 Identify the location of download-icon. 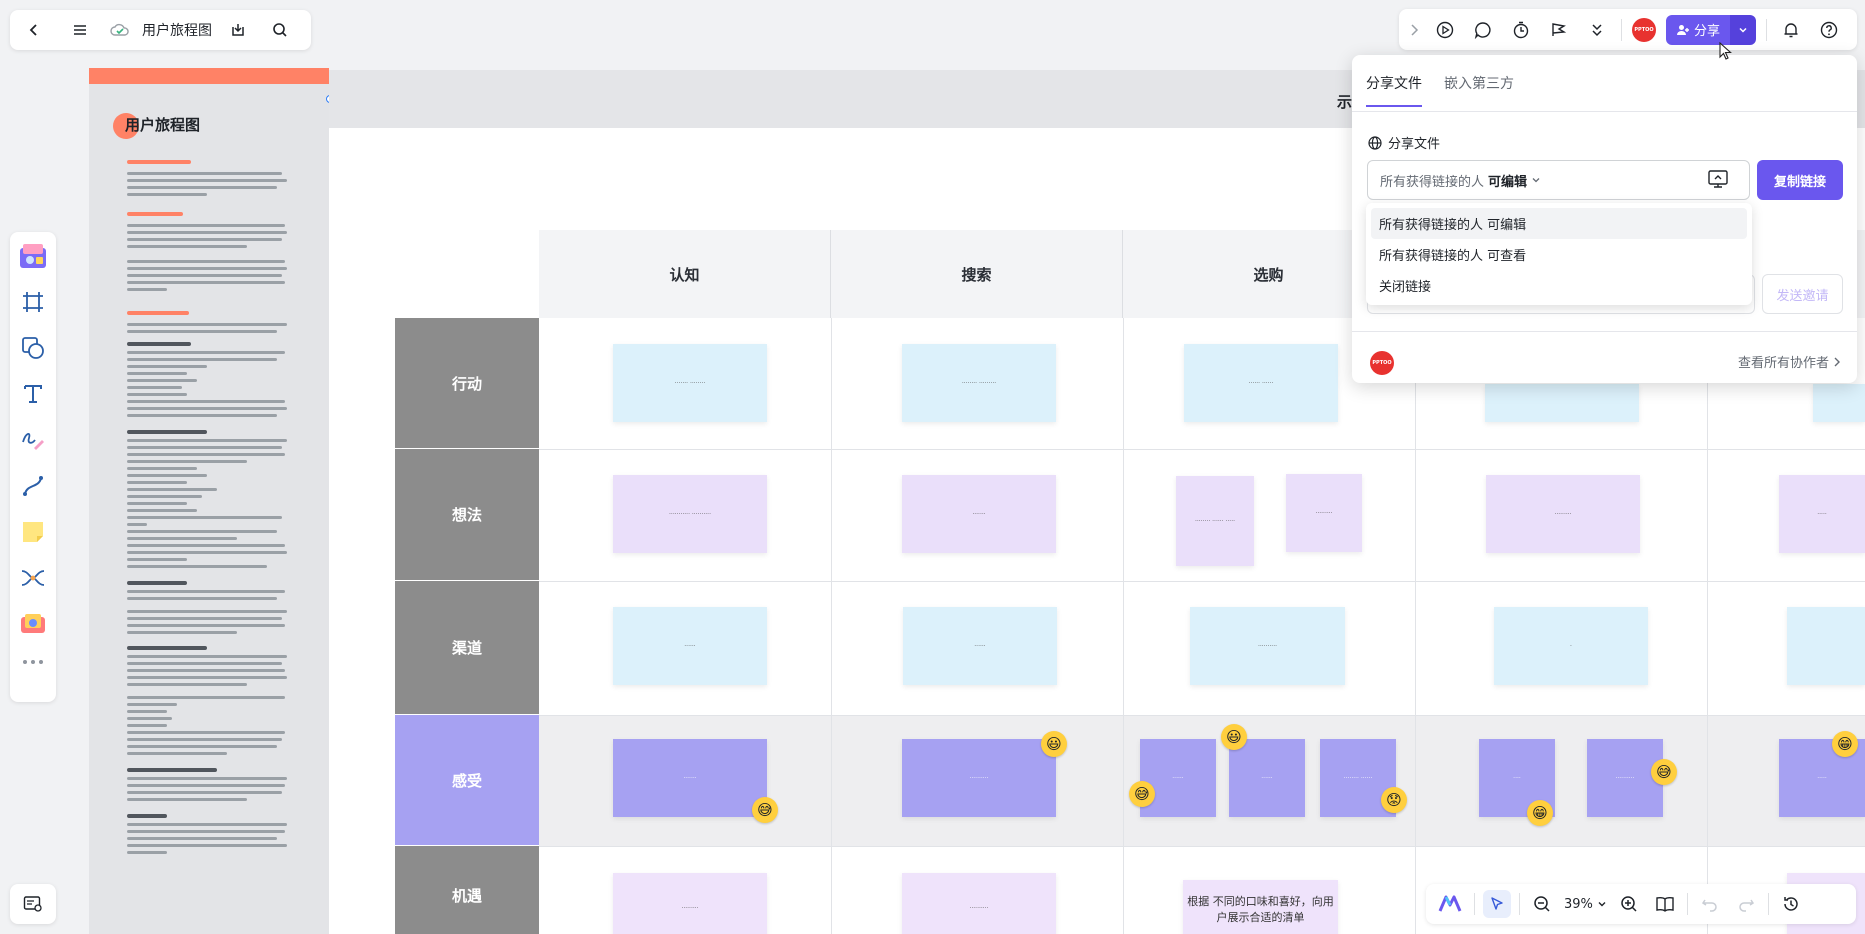
(238, 30).